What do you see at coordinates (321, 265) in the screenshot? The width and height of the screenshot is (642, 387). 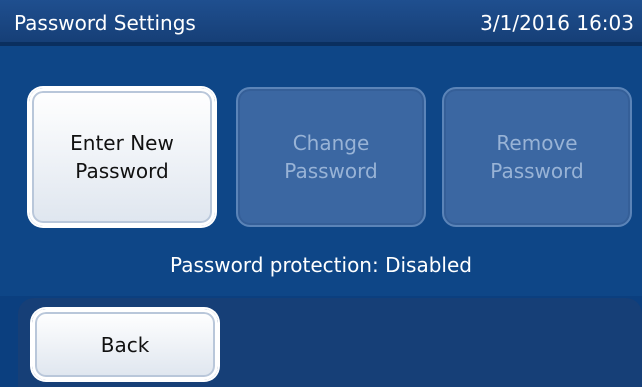 I see `password-status-text: Password protection: Disabled` at bounding box center [321, 265].